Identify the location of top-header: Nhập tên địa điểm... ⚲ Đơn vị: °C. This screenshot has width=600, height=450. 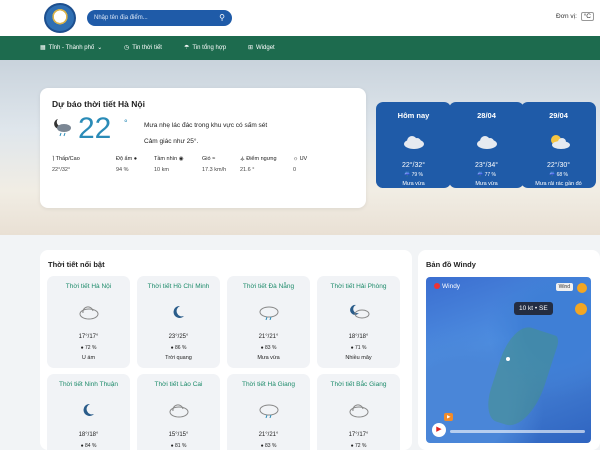
(300, 18).